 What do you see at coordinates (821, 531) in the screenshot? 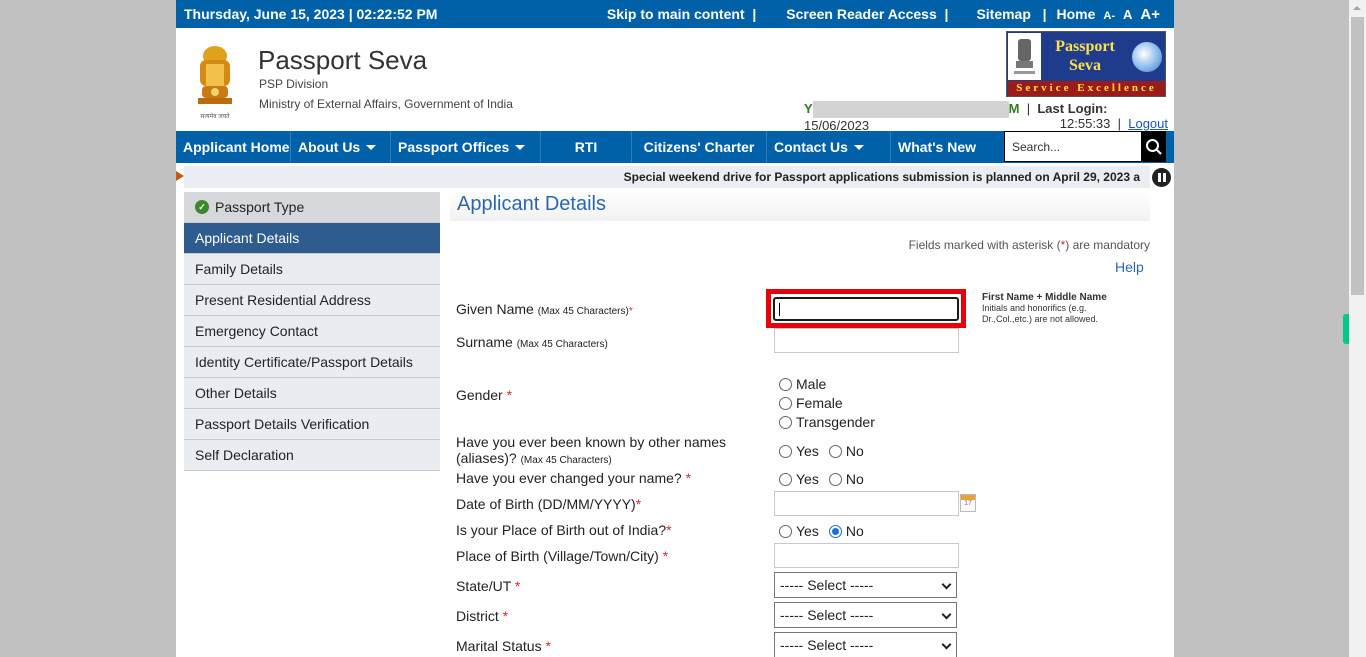
I see `birth-out-india-radio-group: Yes No` at bounding box center [821, 531].